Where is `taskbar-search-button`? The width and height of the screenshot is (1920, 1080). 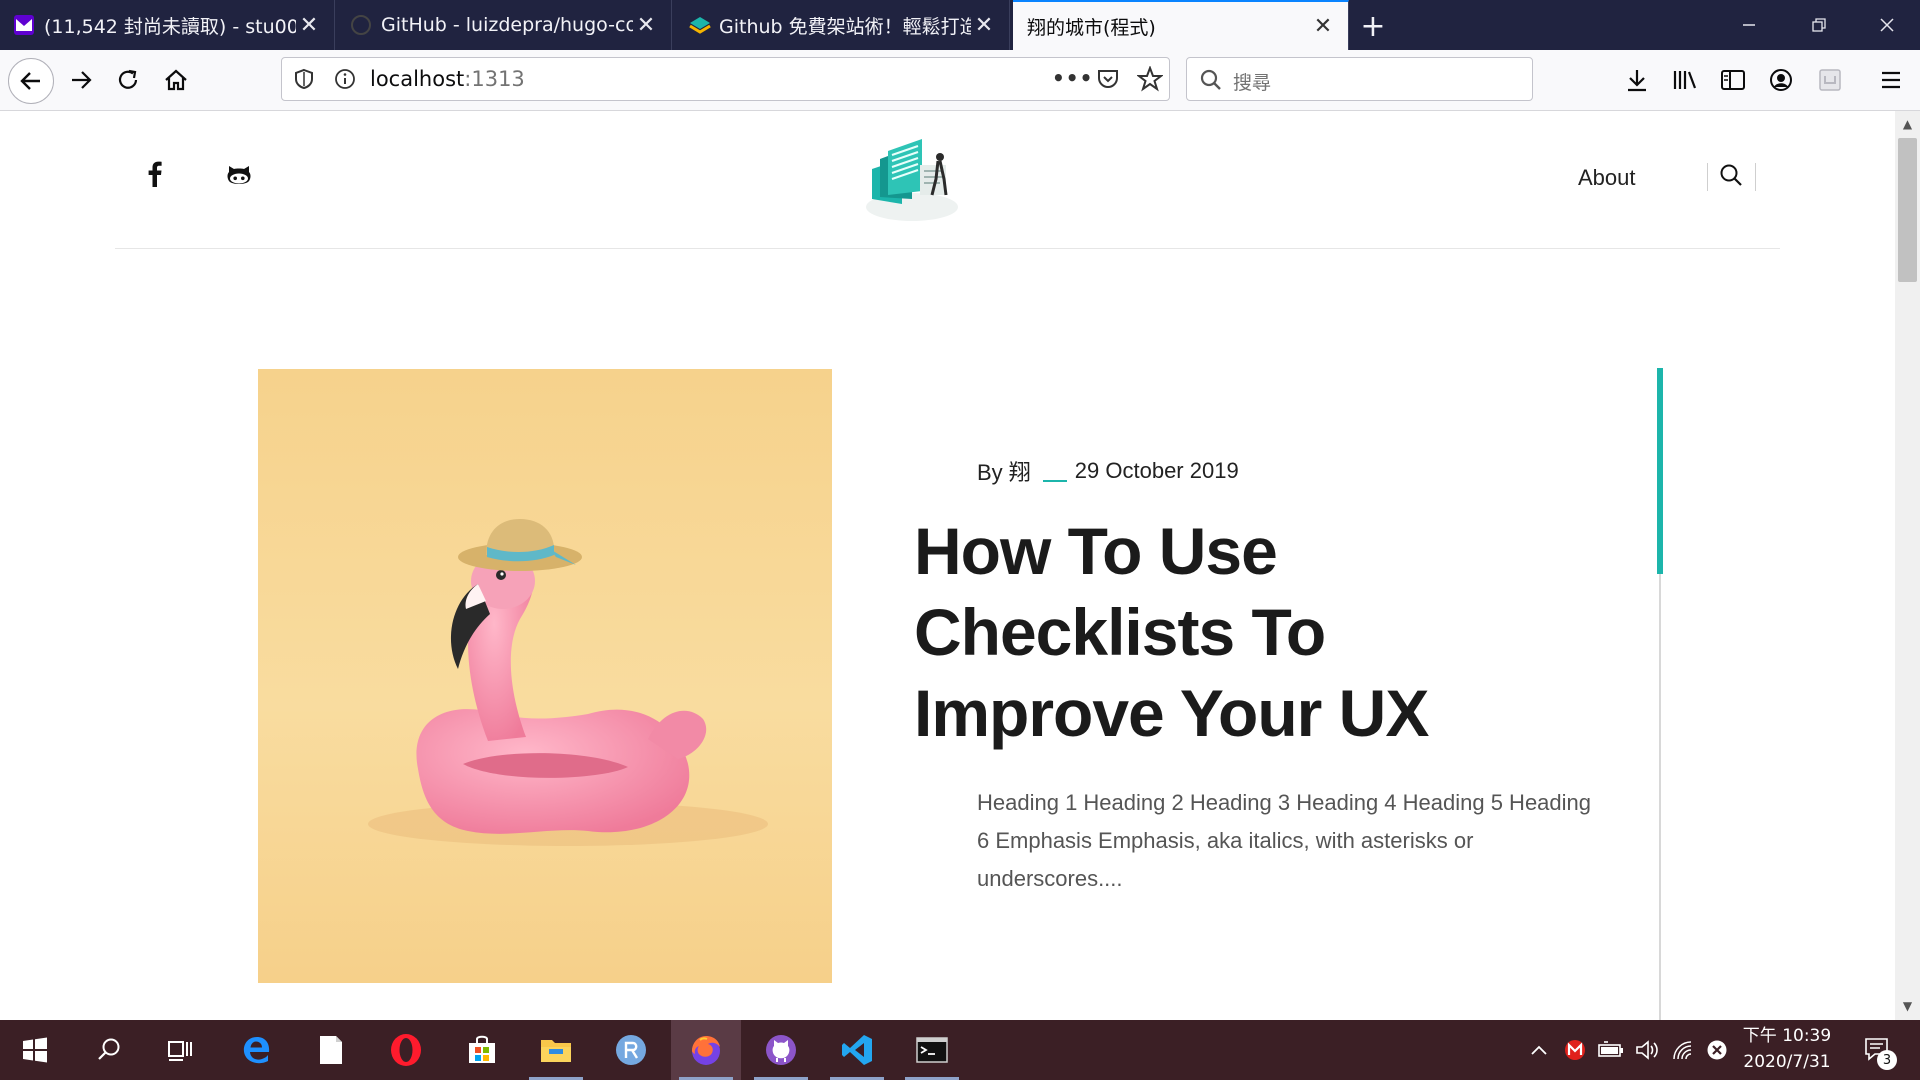
taskbar-search-button is located at coordinates (109, 1050).